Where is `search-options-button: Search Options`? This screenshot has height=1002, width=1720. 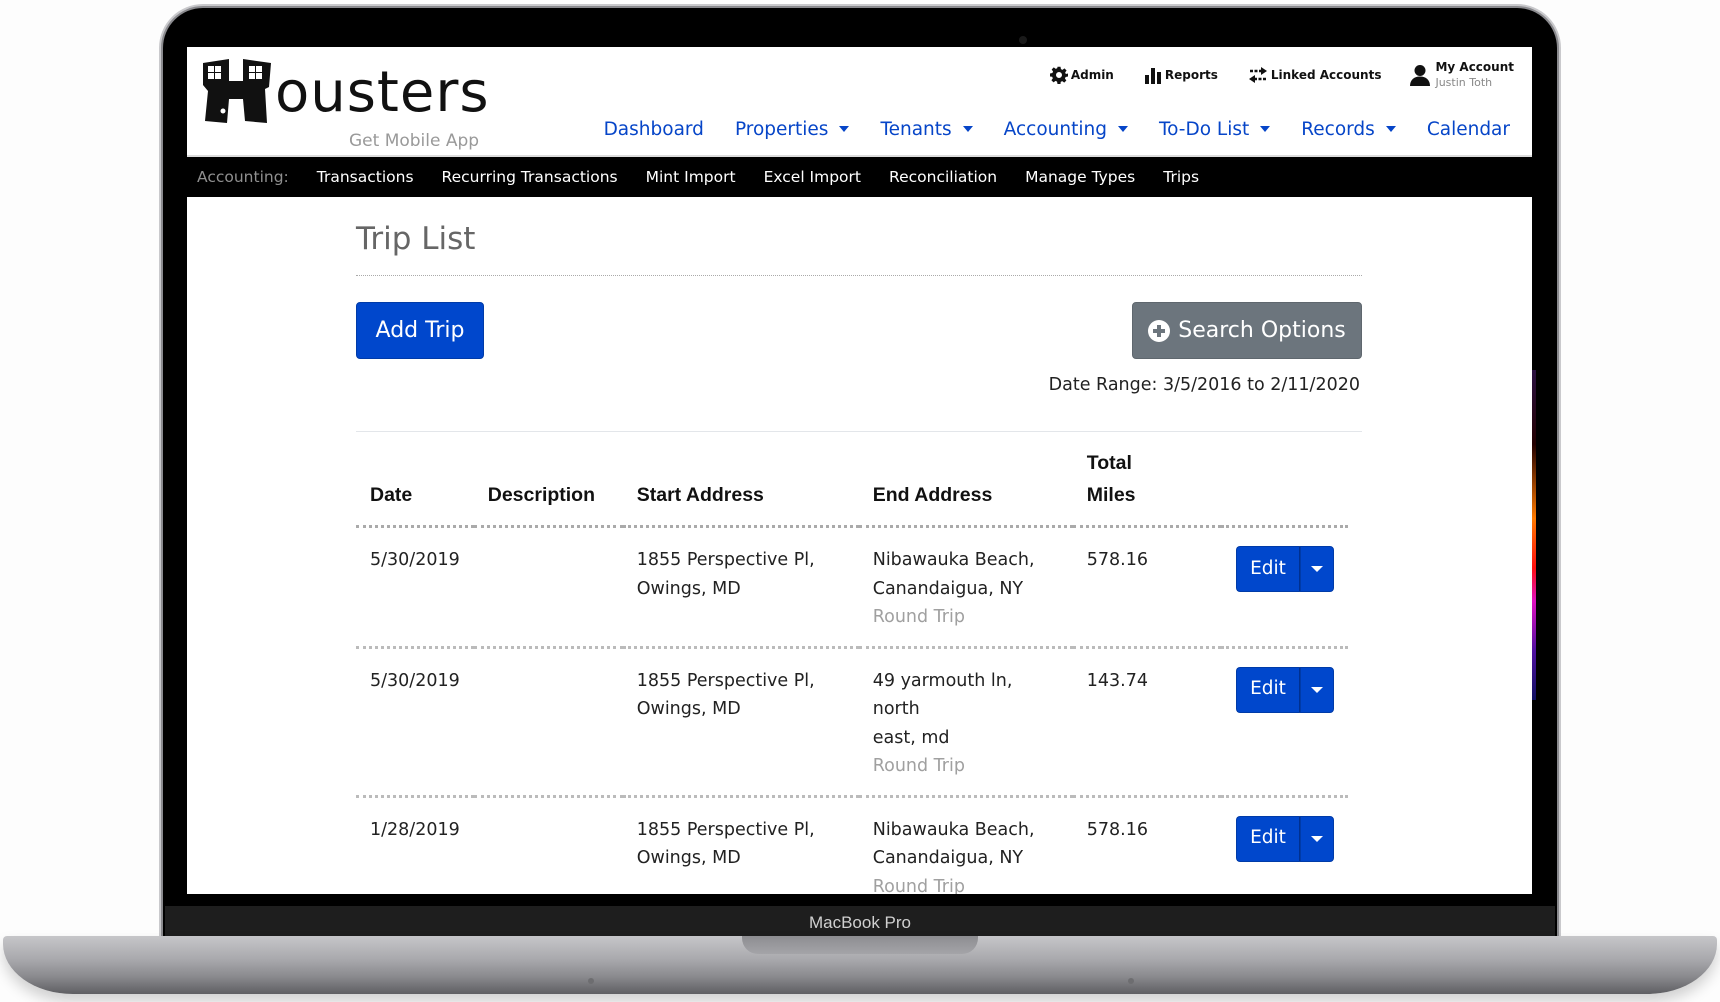 search-options-button: Search Options is located at coordinates (1247, 330).